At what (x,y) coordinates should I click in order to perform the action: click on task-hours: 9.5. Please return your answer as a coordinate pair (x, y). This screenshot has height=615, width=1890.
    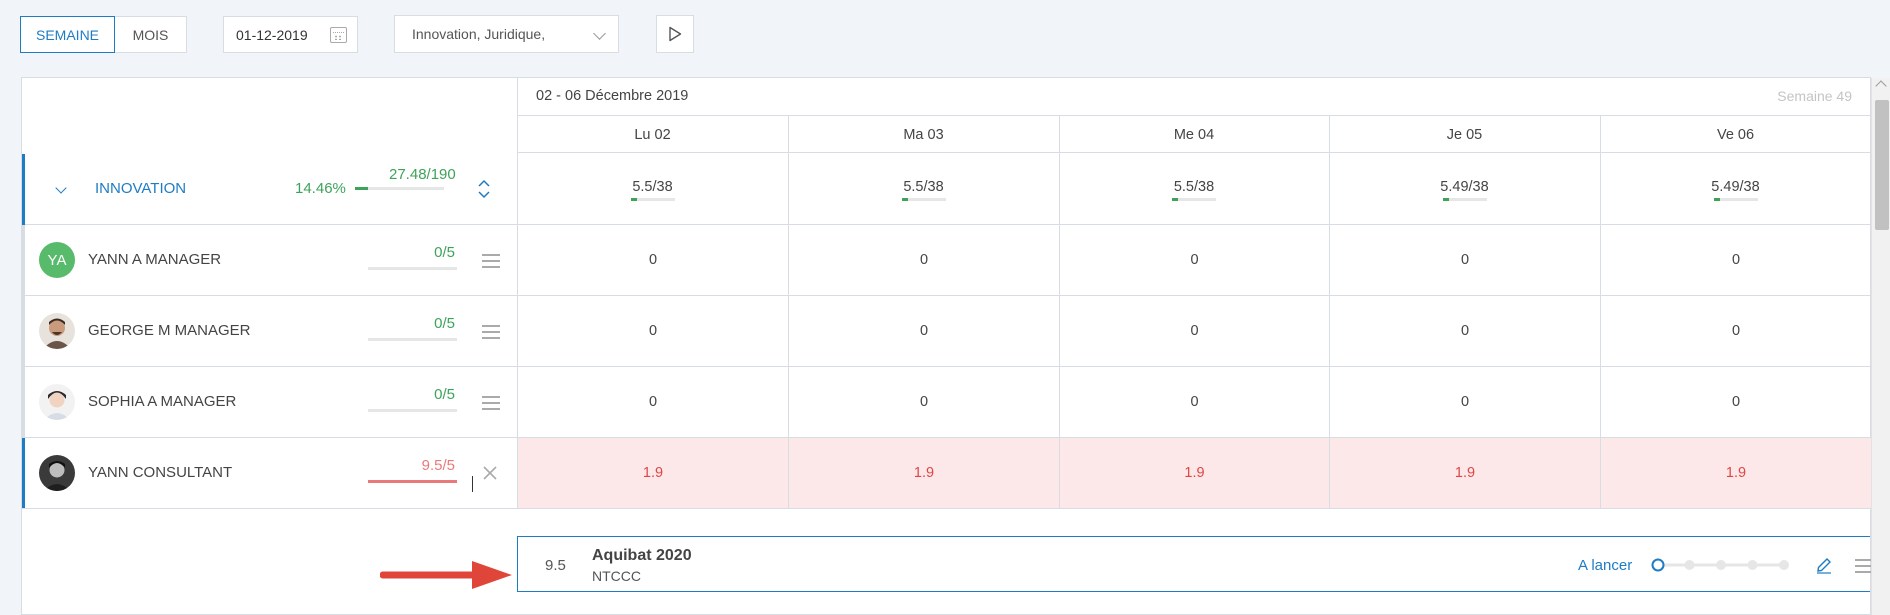
    Looking at the image, I should click on (555, 565).